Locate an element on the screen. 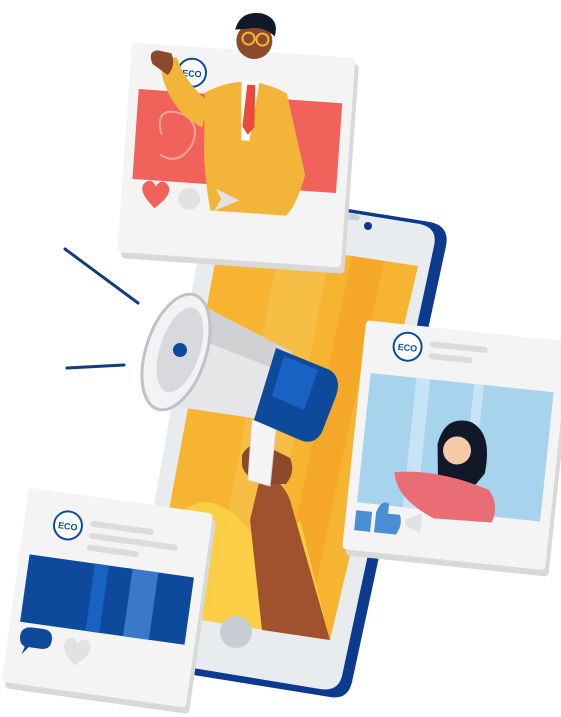  post-card-woman: ECO is located at coordinates (451, 448).